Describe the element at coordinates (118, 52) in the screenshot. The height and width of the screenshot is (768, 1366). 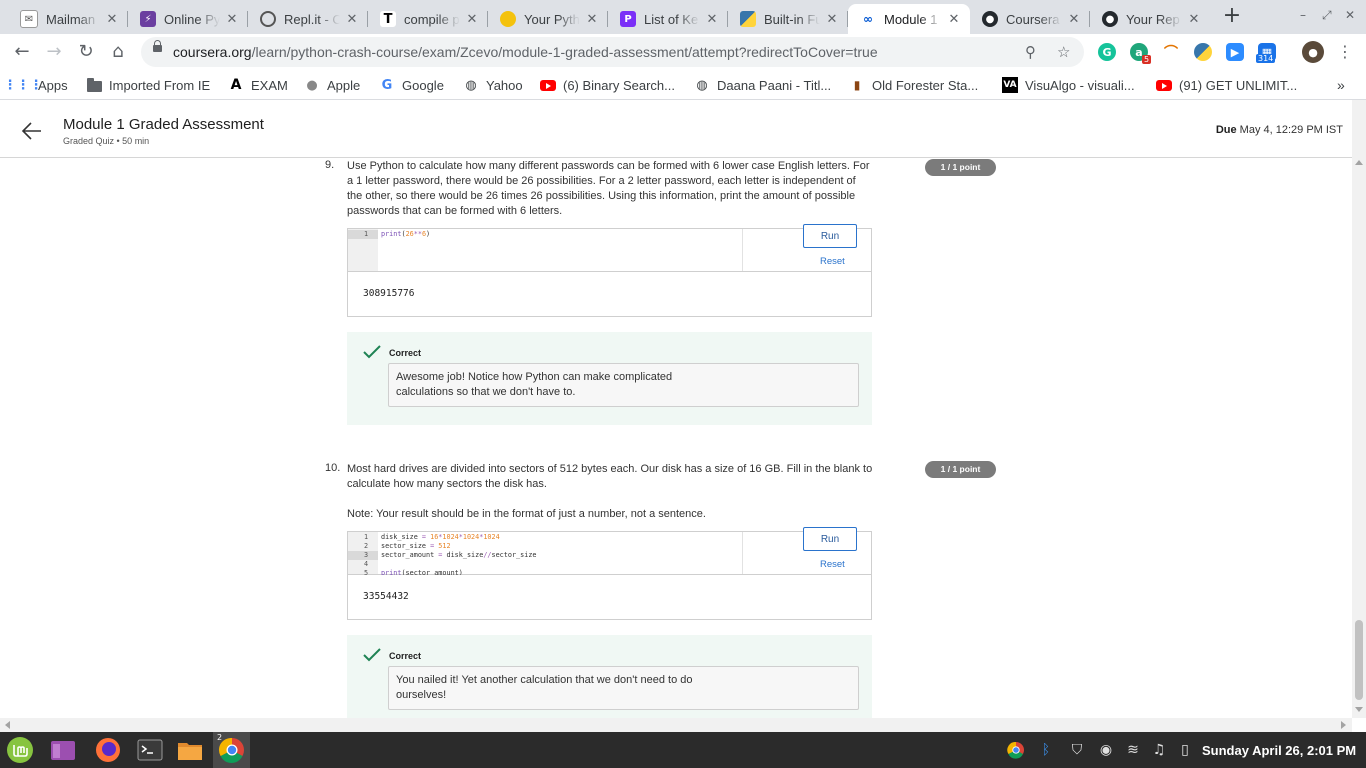
I see `home-icon: ⌂` at that location.